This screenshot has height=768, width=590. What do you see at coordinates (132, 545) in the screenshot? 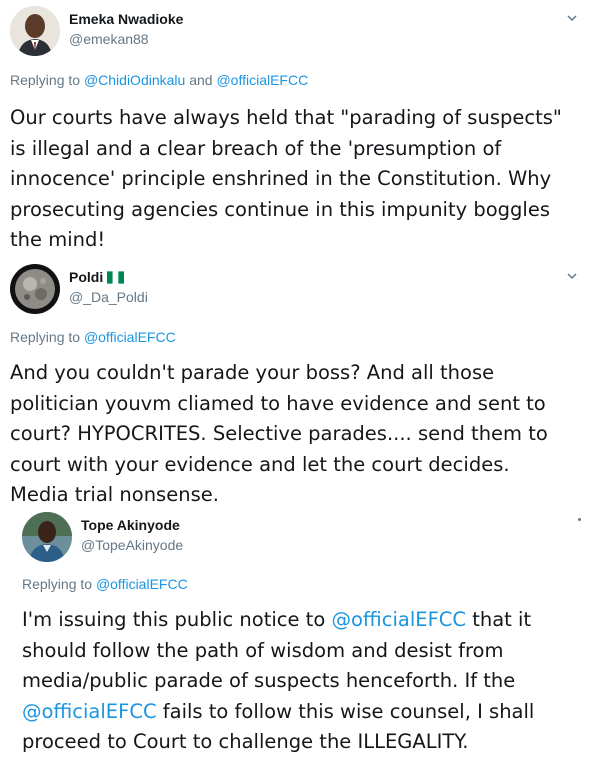
I see `user-handle: @TopeAkinyode` at bounding box center [132, 545].